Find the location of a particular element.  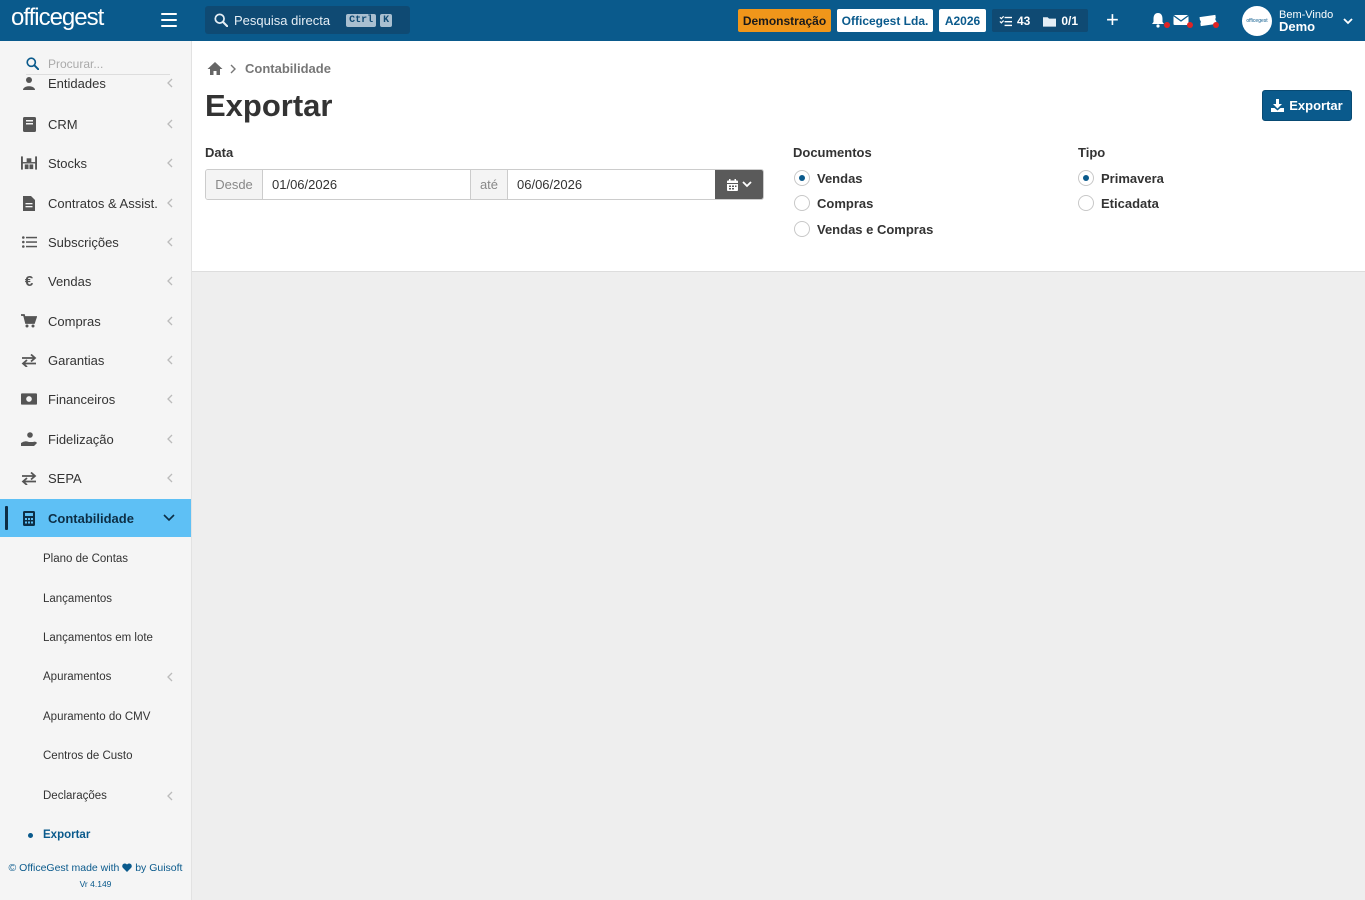

sidebar-item-entidades: Entidades is located at coordinates (95, 83).